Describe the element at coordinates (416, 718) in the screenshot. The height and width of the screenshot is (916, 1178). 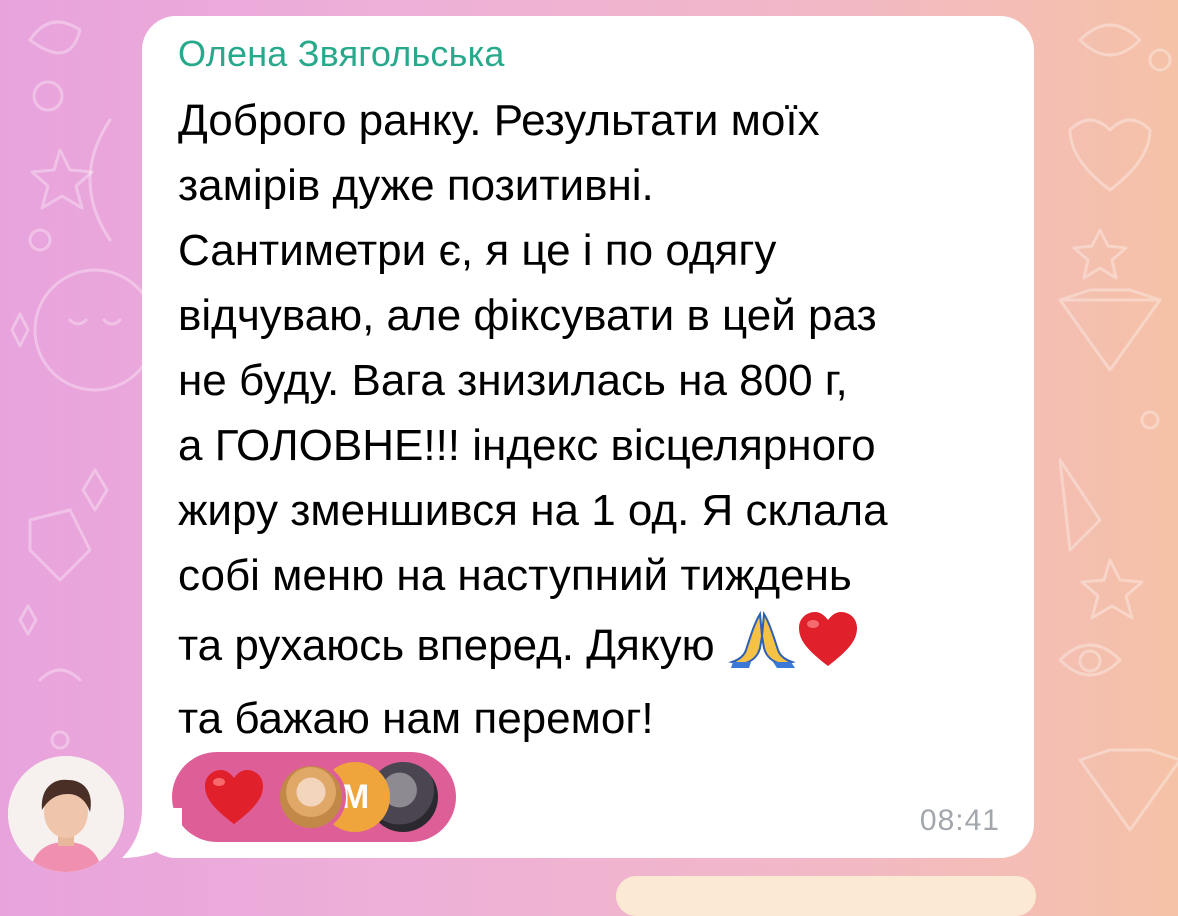
I see `message-text-part-2: та бажаю нам перемог!` at that location.